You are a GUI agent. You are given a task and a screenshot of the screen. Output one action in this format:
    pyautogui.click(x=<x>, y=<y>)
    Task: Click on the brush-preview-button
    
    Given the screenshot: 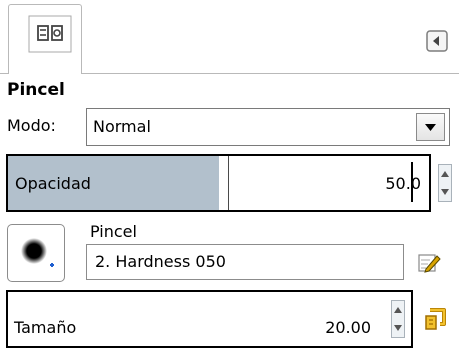 What is the action you would take?
    pyautogui.click(x=36, y=253)
    